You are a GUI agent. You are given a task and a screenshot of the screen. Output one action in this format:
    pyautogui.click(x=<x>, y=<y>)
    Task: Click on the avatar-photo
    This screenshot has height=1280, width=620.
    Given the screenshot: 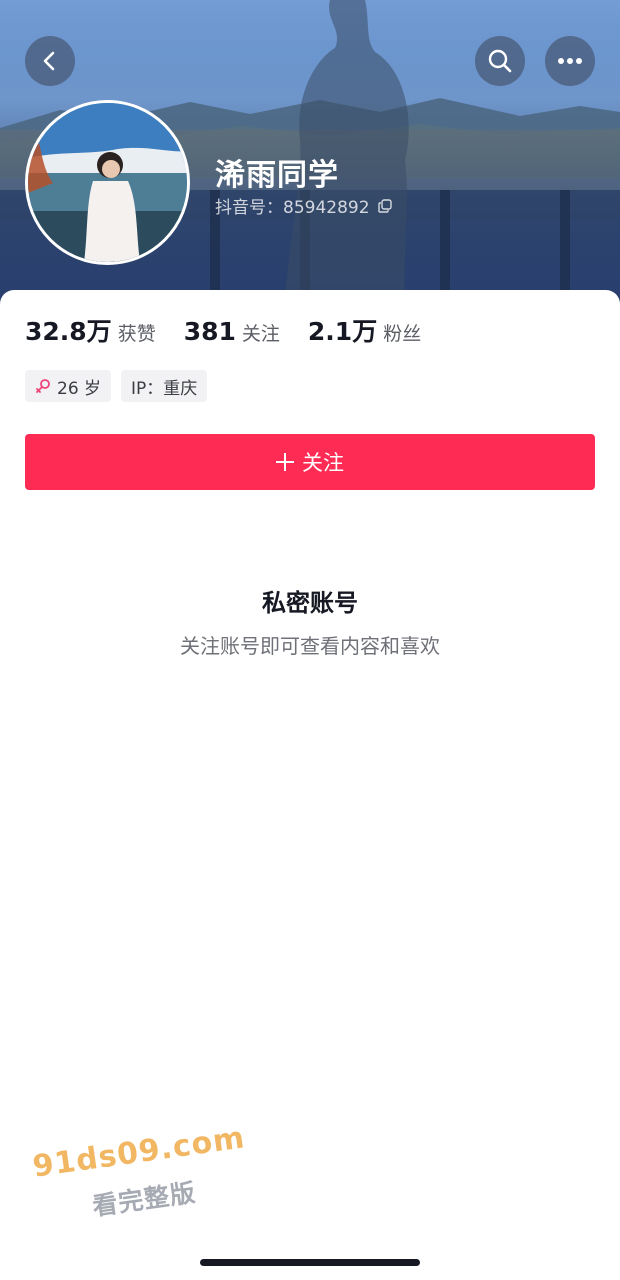 What is the action you would take?
    pyautogui.click(x=107, y=182)
    